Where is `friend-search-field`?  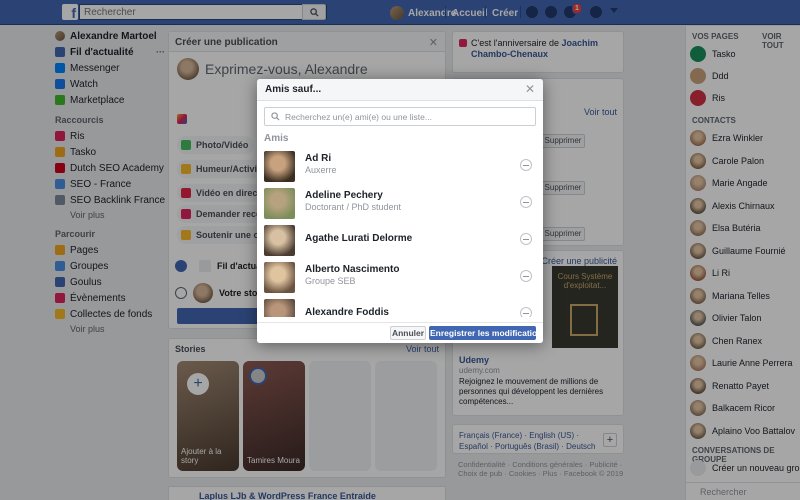
friend-search-field is located at coordinates (400, 116).